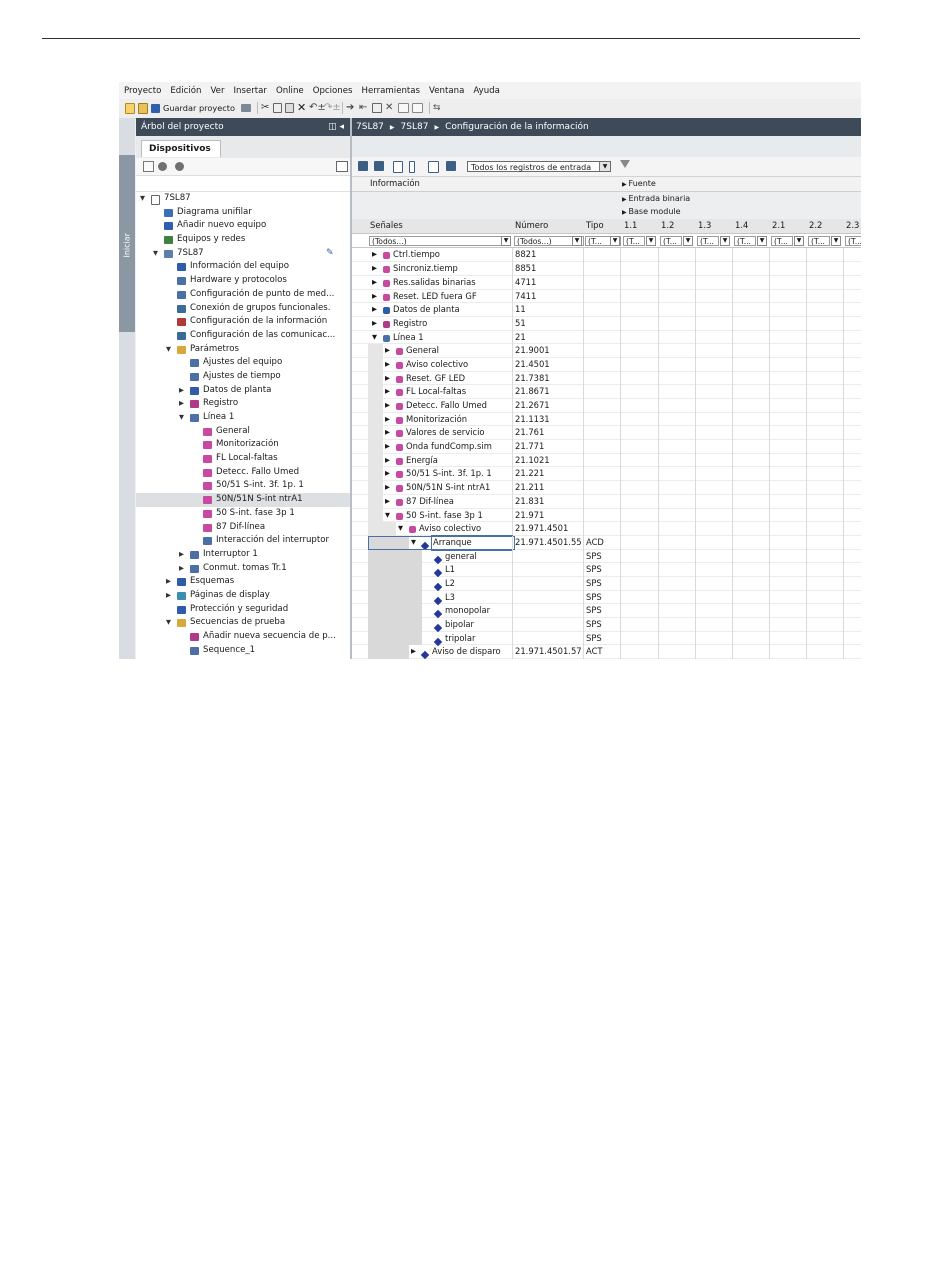 The image size is (950, 1288). I want to click on signal-row: ▶ Aviso colectivo 21.4501, so click(606, 364).